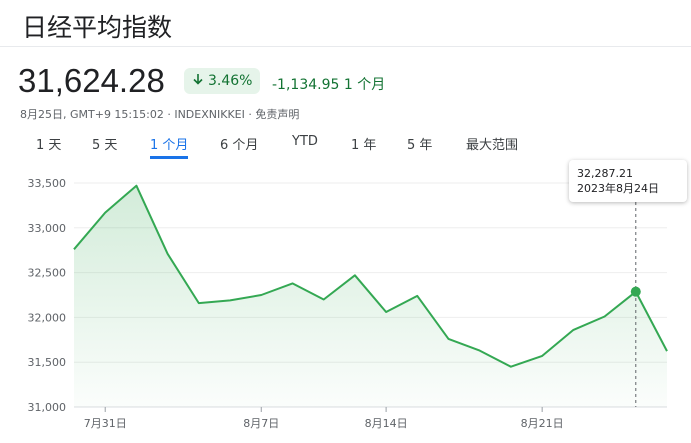  Describe the element at coordinates (47, 407) in the screenshot. I see `y-tick-label: 31,000` at that location.